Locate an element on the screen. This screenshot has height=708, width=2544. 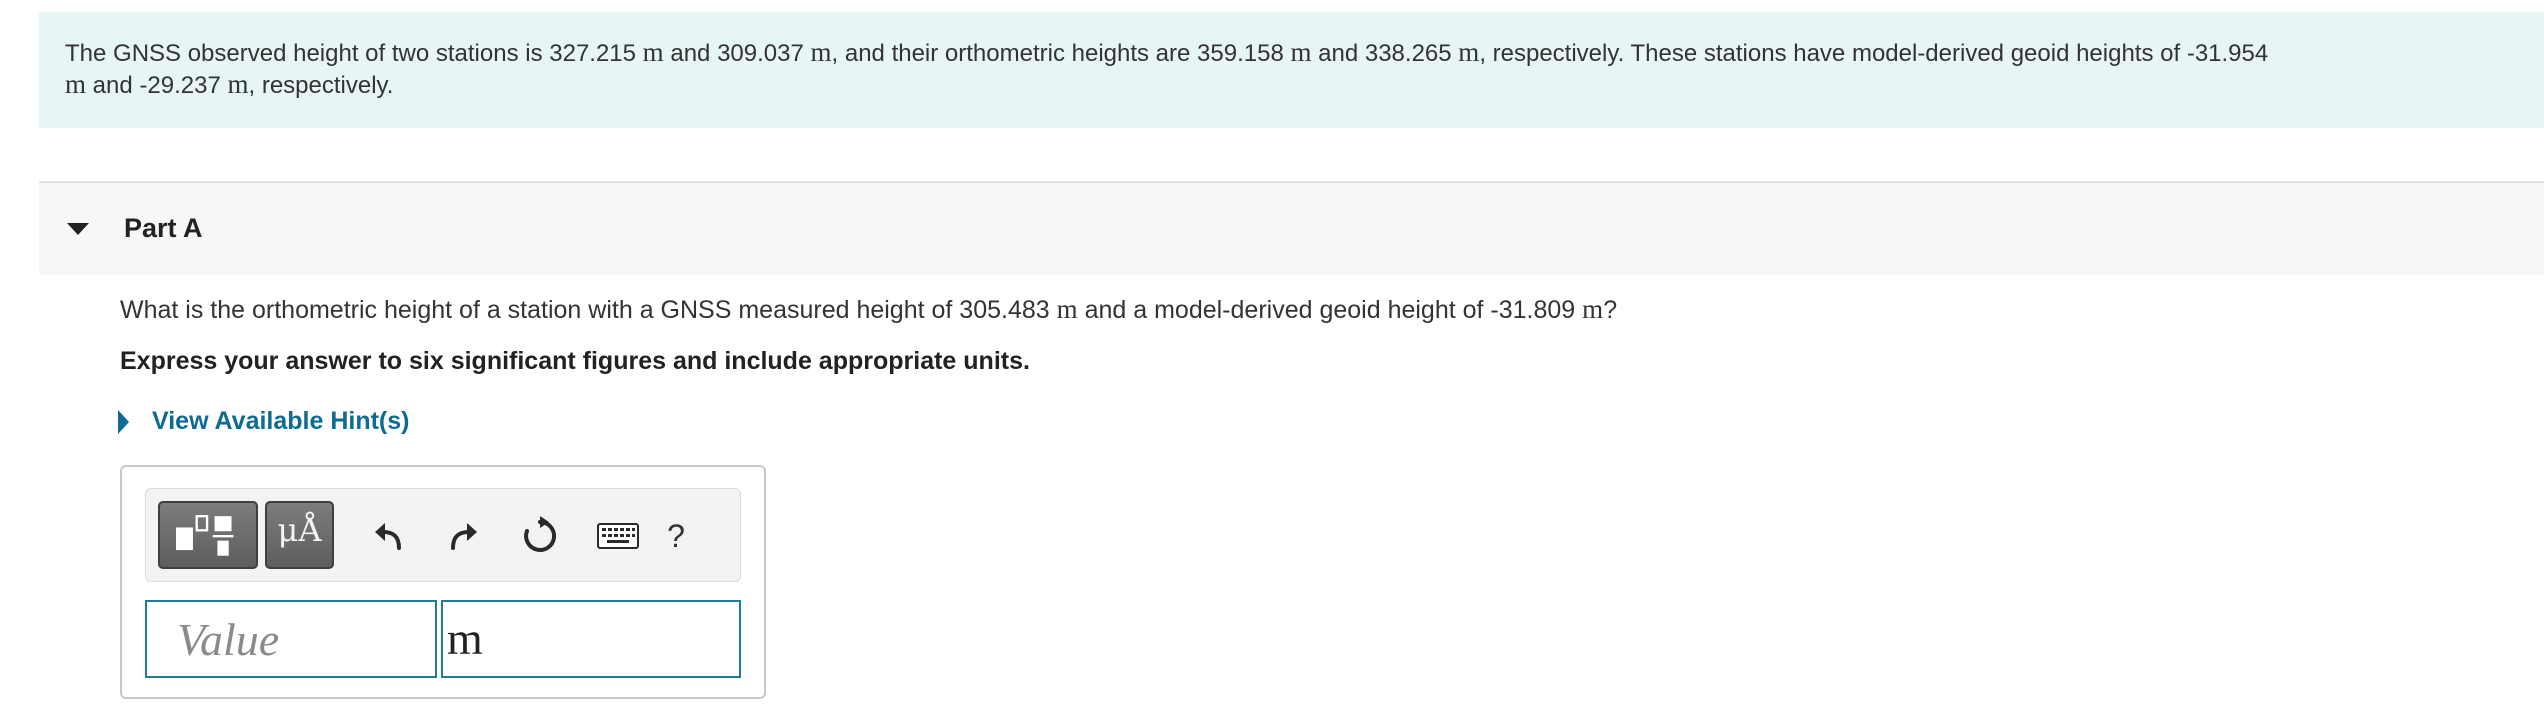
collapse-caret-icon is located at coordinates (78, 229).